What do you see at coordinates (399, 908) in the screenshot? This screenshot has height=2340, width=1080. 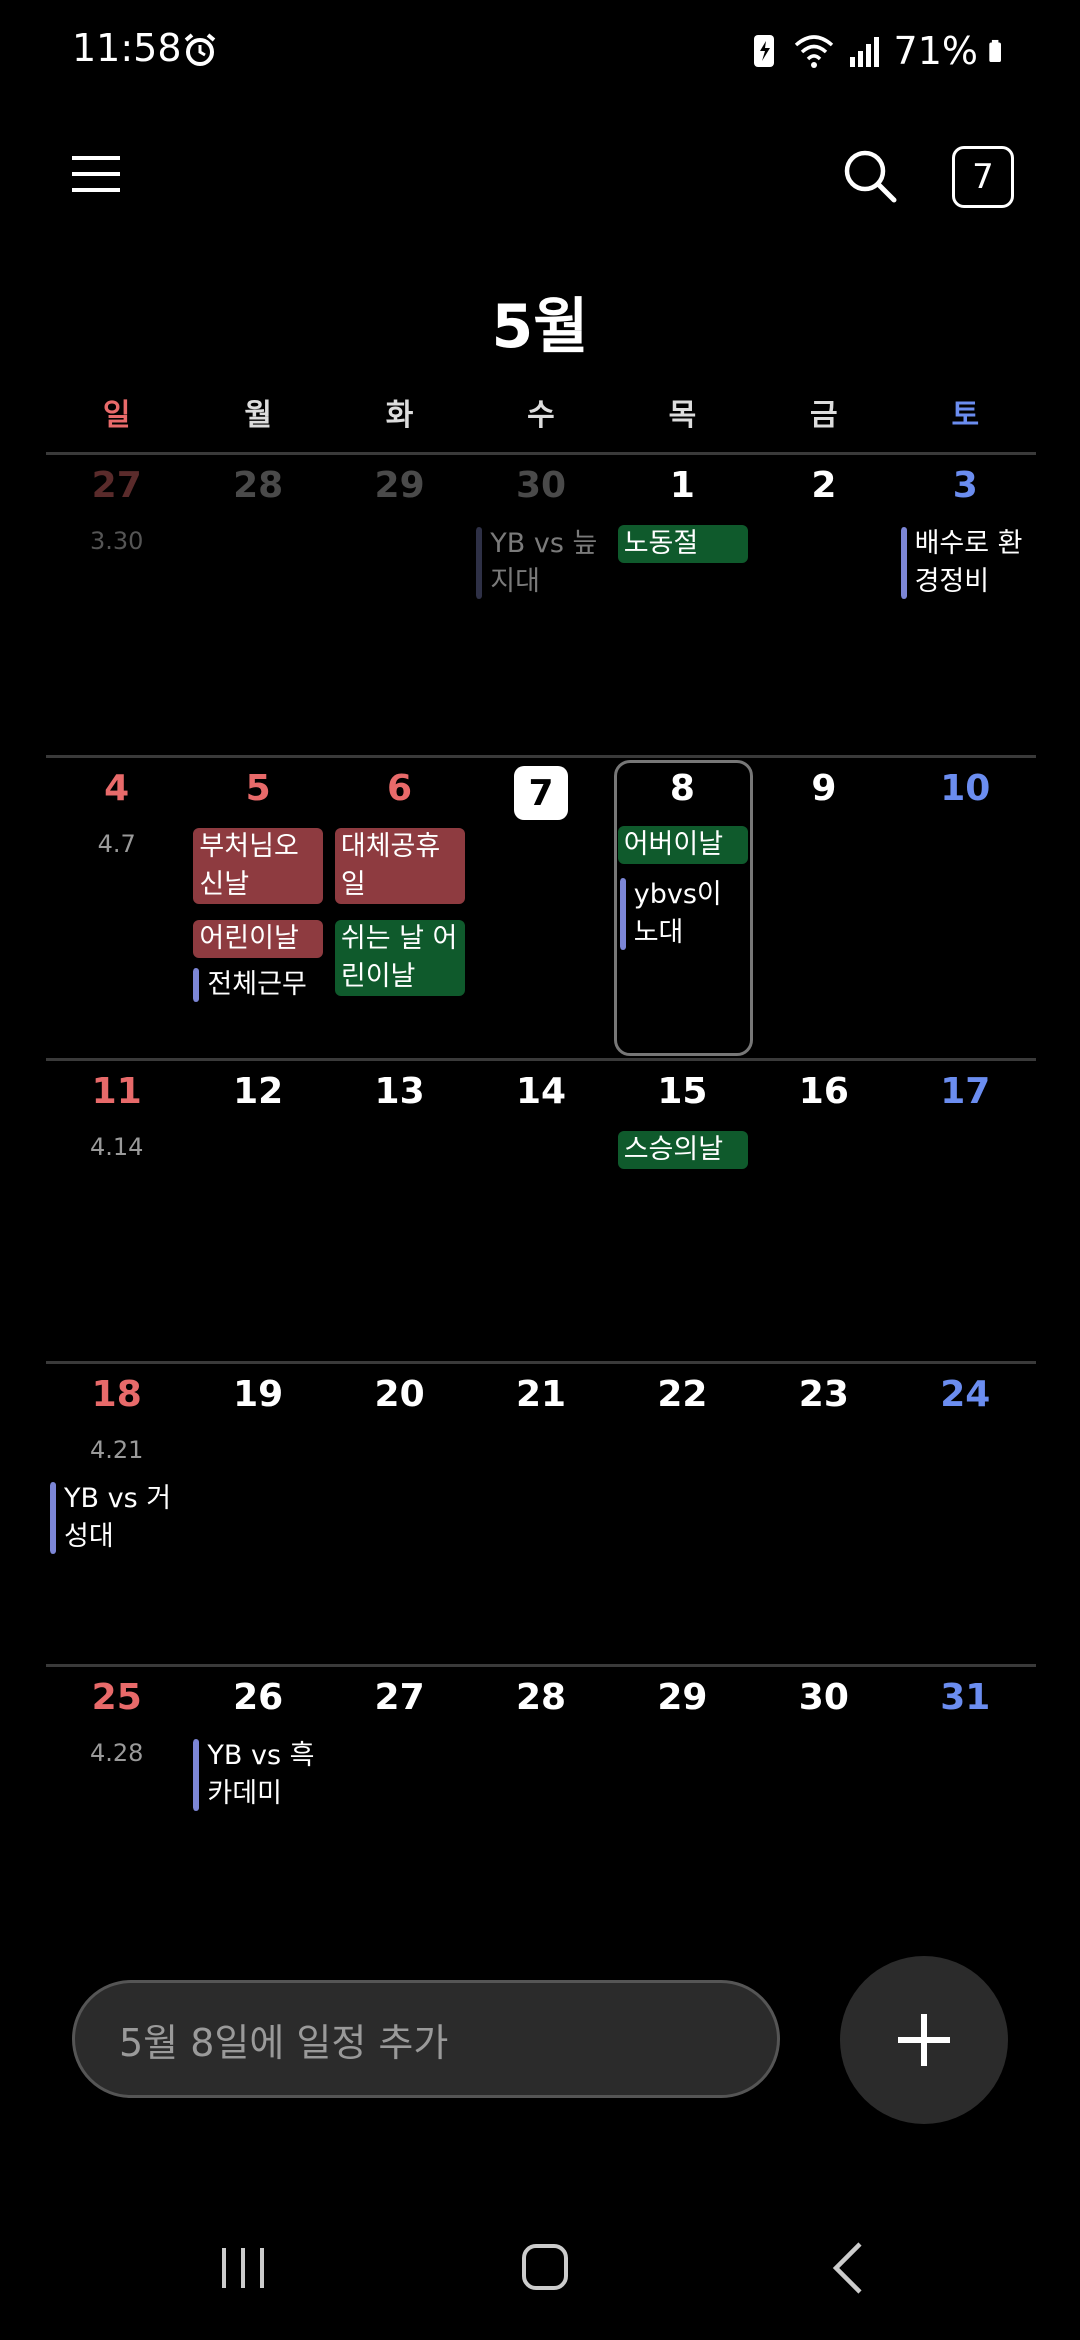 I see `day-cell: 6 대체공휴일 쉬는 날 어린이날` at bounding box center [399, 908].